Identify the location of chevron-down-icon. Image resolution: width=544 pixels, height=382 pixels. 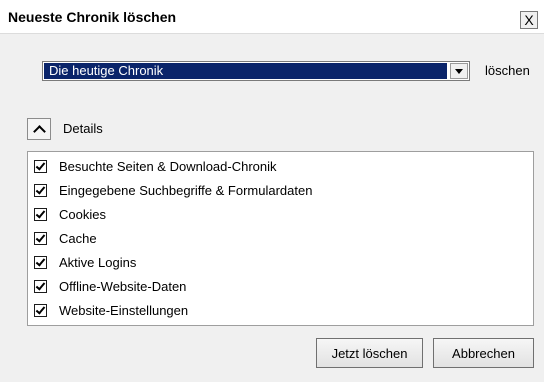
(459, 71).